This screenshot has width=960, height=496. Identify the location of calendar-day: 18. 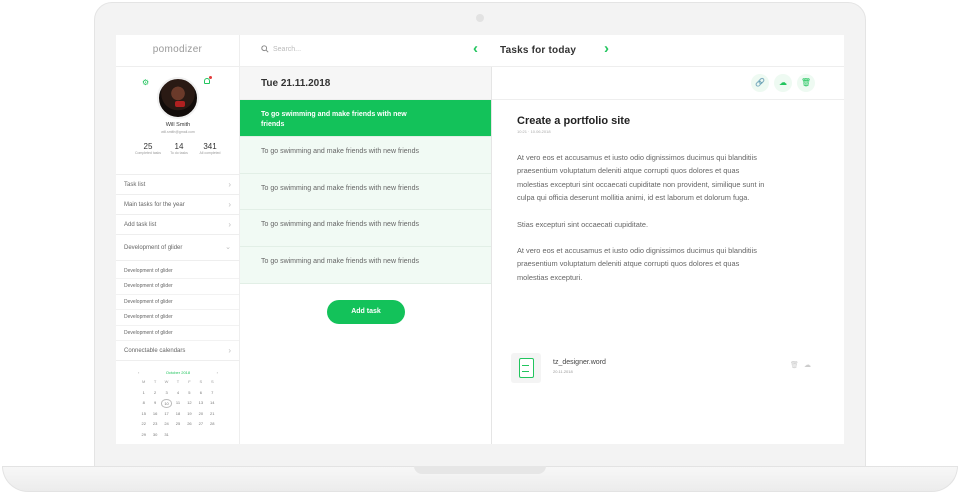
(177, 414).